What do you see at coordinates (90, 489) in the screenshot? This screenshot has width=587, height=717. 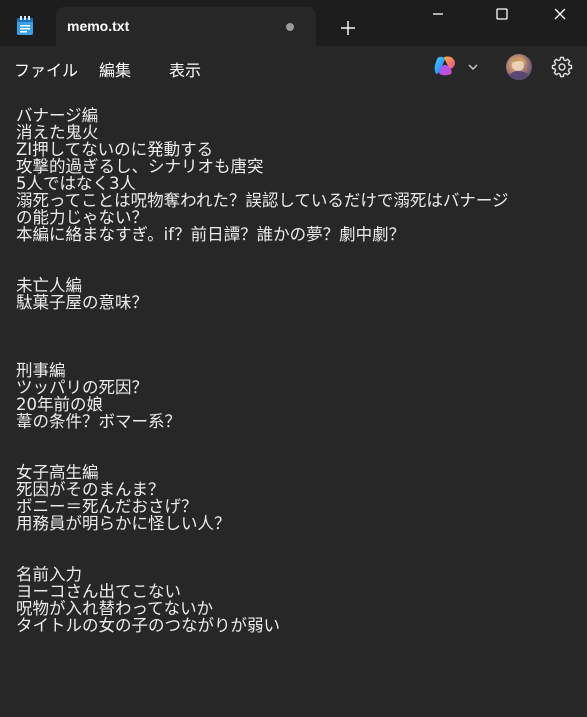 I see `text-line: 死因がそのまんま？` at bounding box center [90, 489].